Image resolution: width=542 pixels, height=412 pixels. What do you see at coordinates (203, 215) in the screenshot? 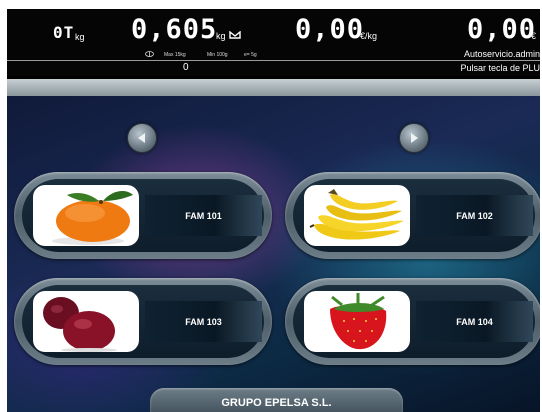
I see `family-label: FAM 101` at bounding box center [203, 215].